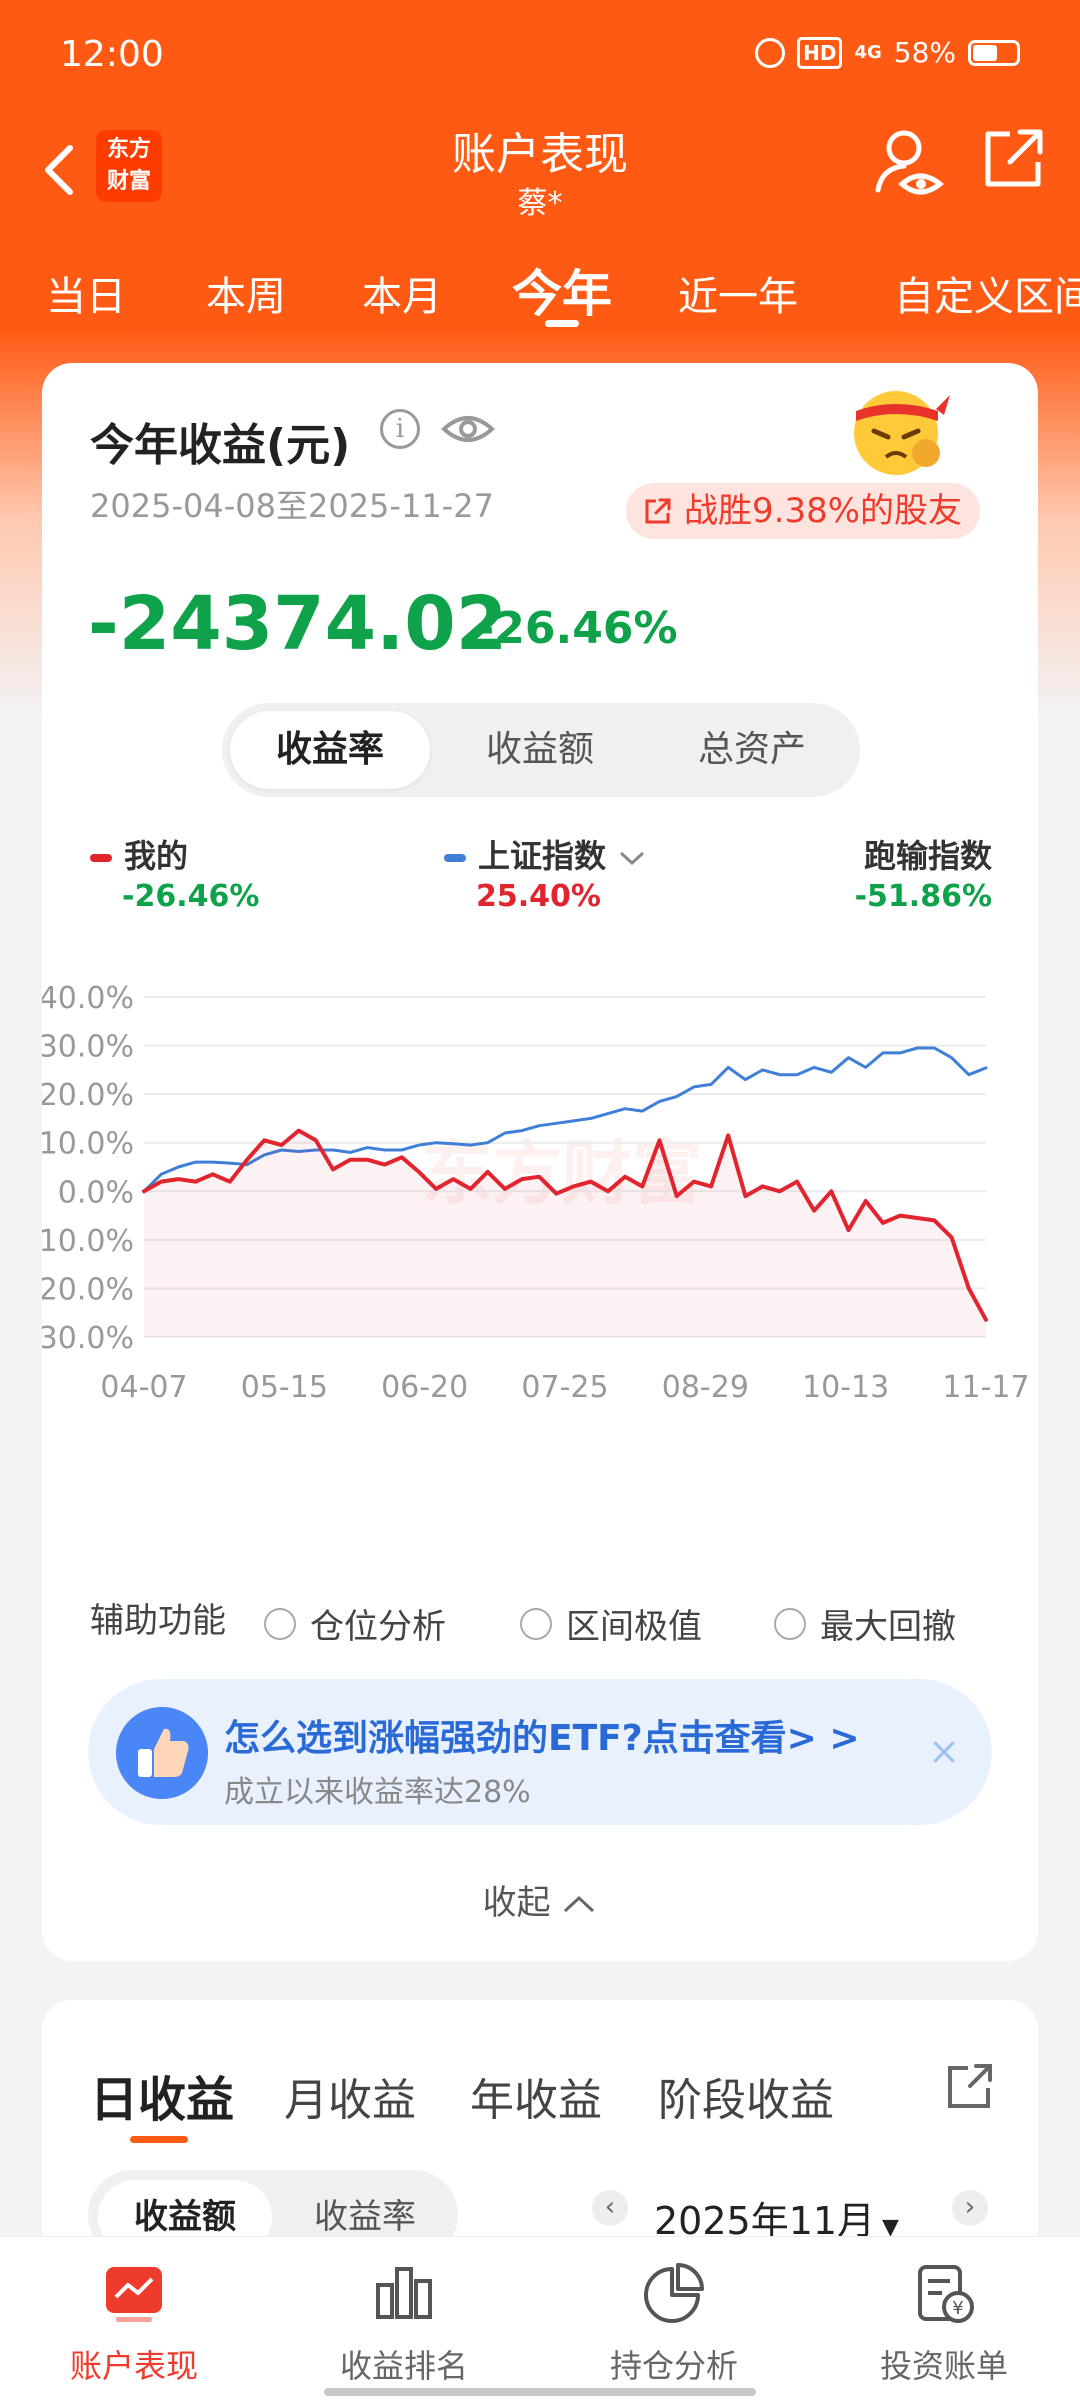 The image size is (1080, 2400). I want to click on y-tick-label: 40.0%, so click(88, 998).